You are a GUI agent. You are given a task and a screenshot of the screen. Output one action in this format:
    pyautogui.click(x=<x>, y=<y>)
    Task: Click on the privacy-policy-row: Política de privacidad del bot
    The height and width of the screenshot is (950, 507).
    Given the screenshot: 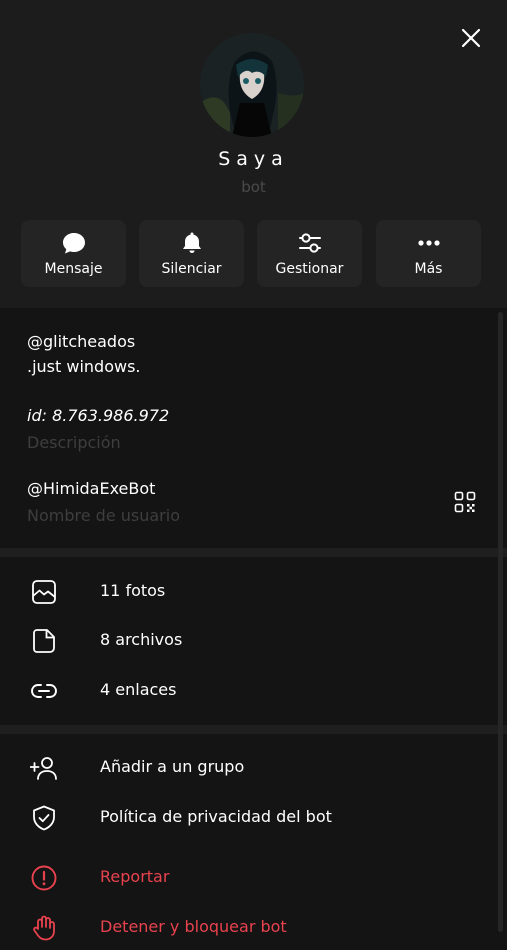 What is the action you would take?
    pyautogui.click(x=253, y=817)
    